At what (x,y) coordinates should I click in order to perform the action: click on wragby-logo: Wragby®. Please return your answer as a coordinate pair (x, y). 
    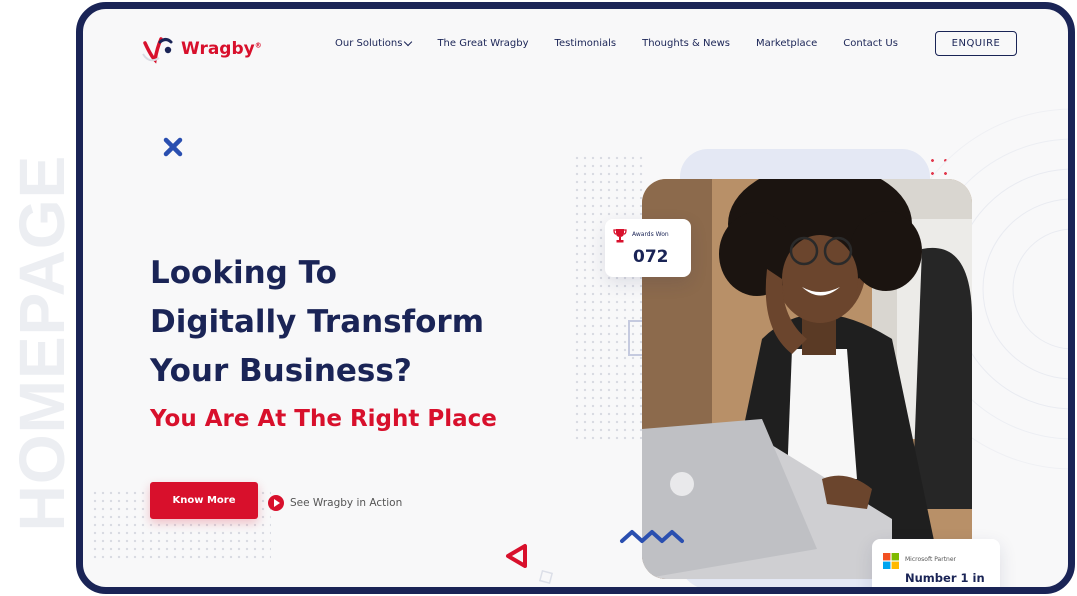
    Looking at the image, I should click on (201, 49).